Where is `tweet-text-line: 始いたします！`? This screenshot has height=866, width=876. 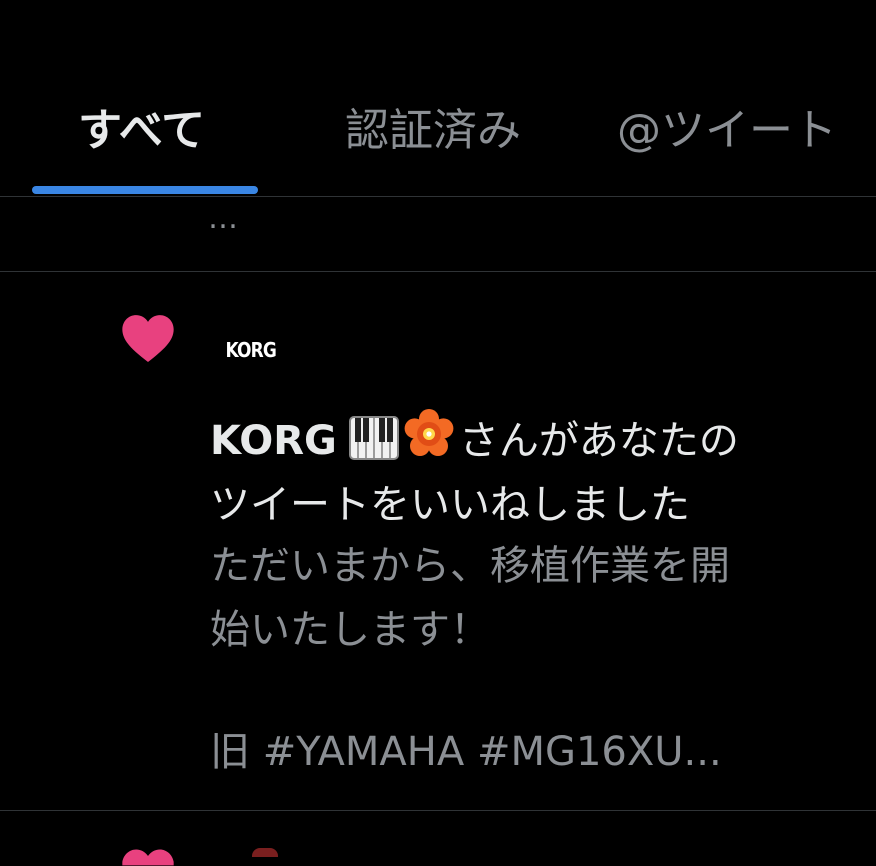 tweet-text-line: 始いたします！ is located at coordinates (350, 630).